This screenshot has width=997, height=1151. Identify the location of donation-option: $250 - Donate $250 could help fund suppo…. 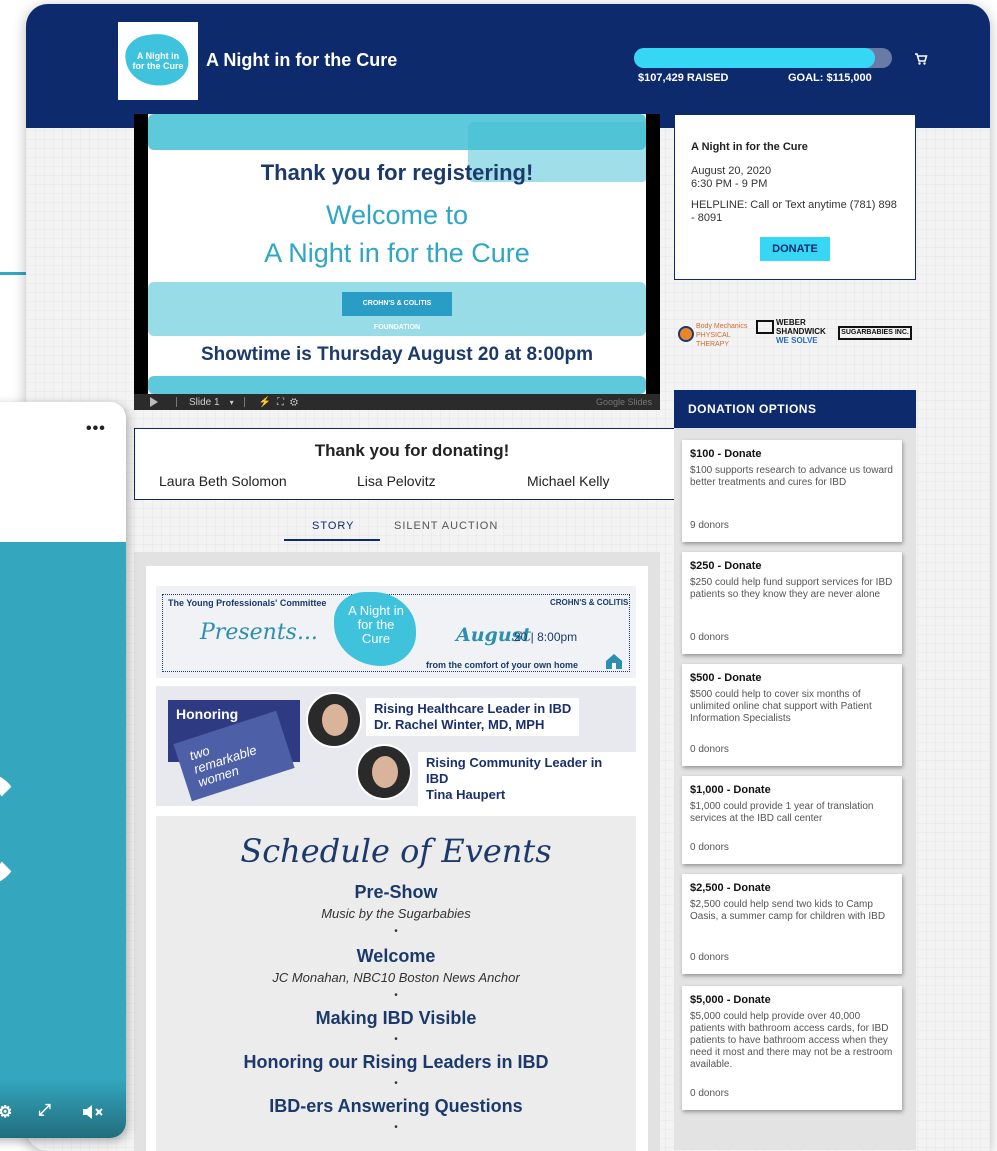
(792, 603).